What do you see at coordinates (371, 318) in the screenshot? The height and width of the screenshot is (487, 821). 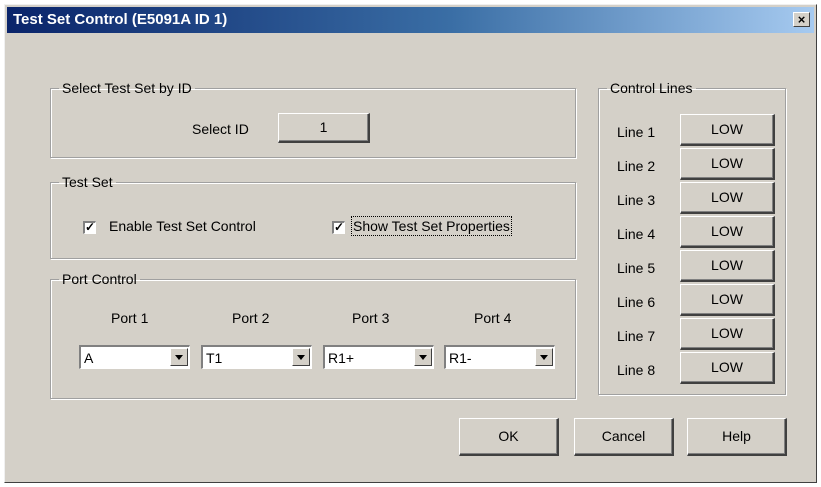 I see `port-3-label: Port 3` at bounding box center [371, 318].